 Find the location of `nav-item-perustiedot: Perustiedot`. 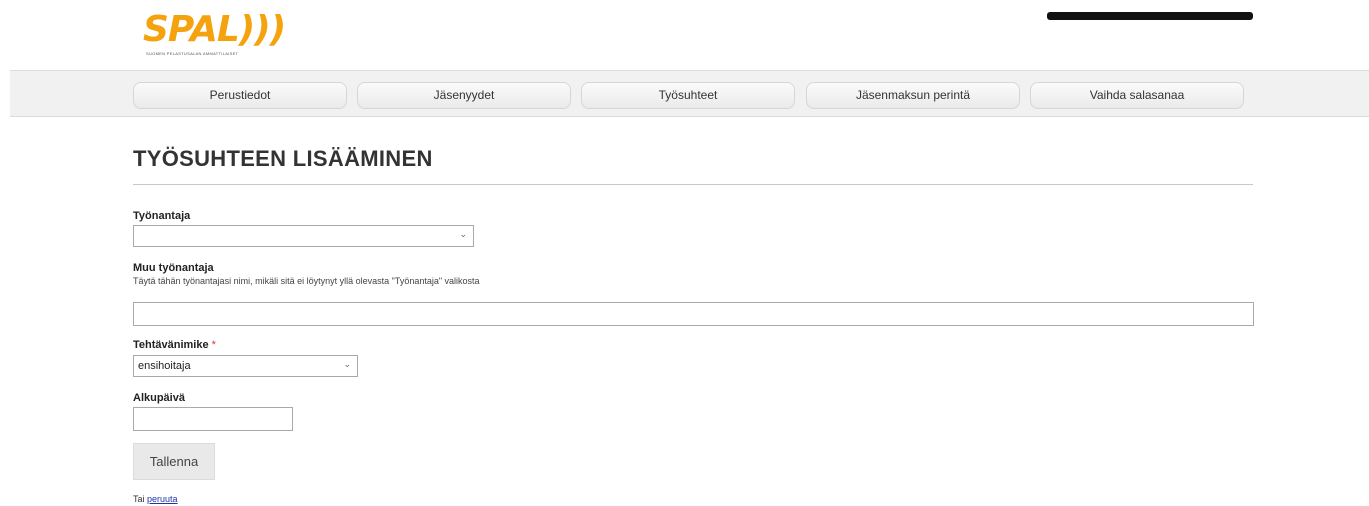

nav-item-perustiedot: Perustiedot is located at coordinates (240, 95).